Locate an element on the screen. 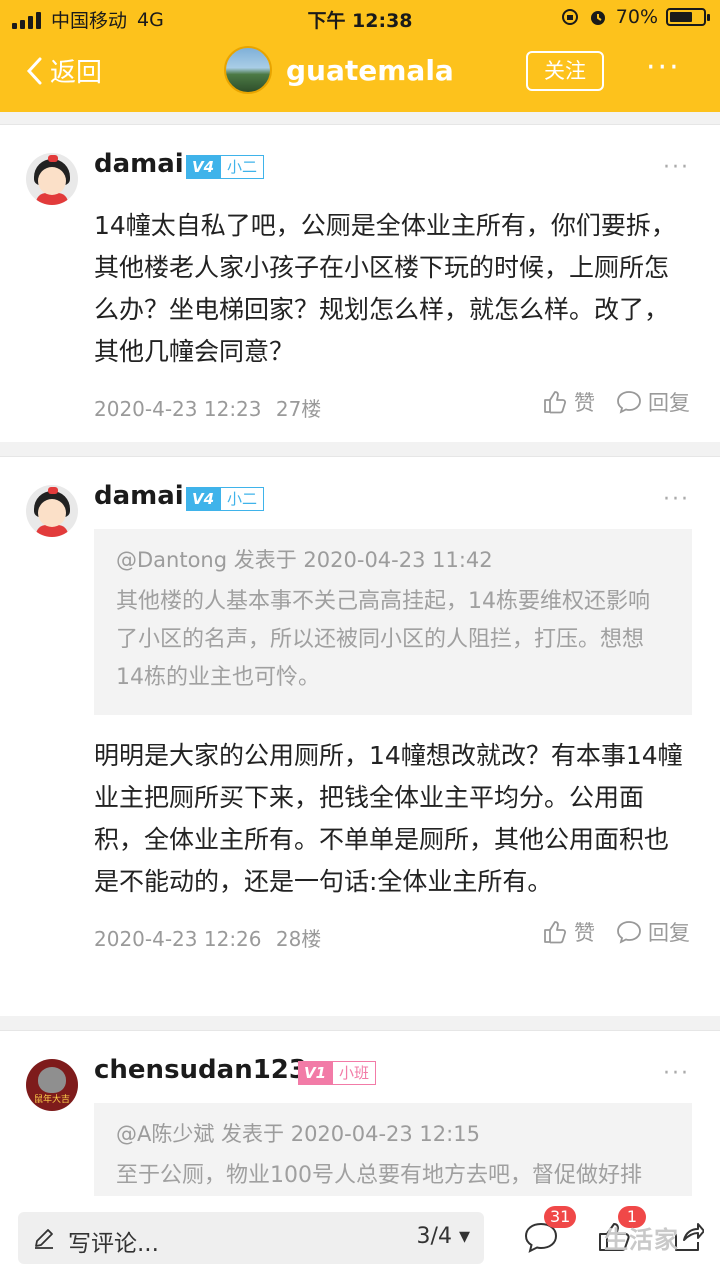 The height and width of the screenshot is (1280, 720). page-title: guatemala is located at coordinates (370, 70).